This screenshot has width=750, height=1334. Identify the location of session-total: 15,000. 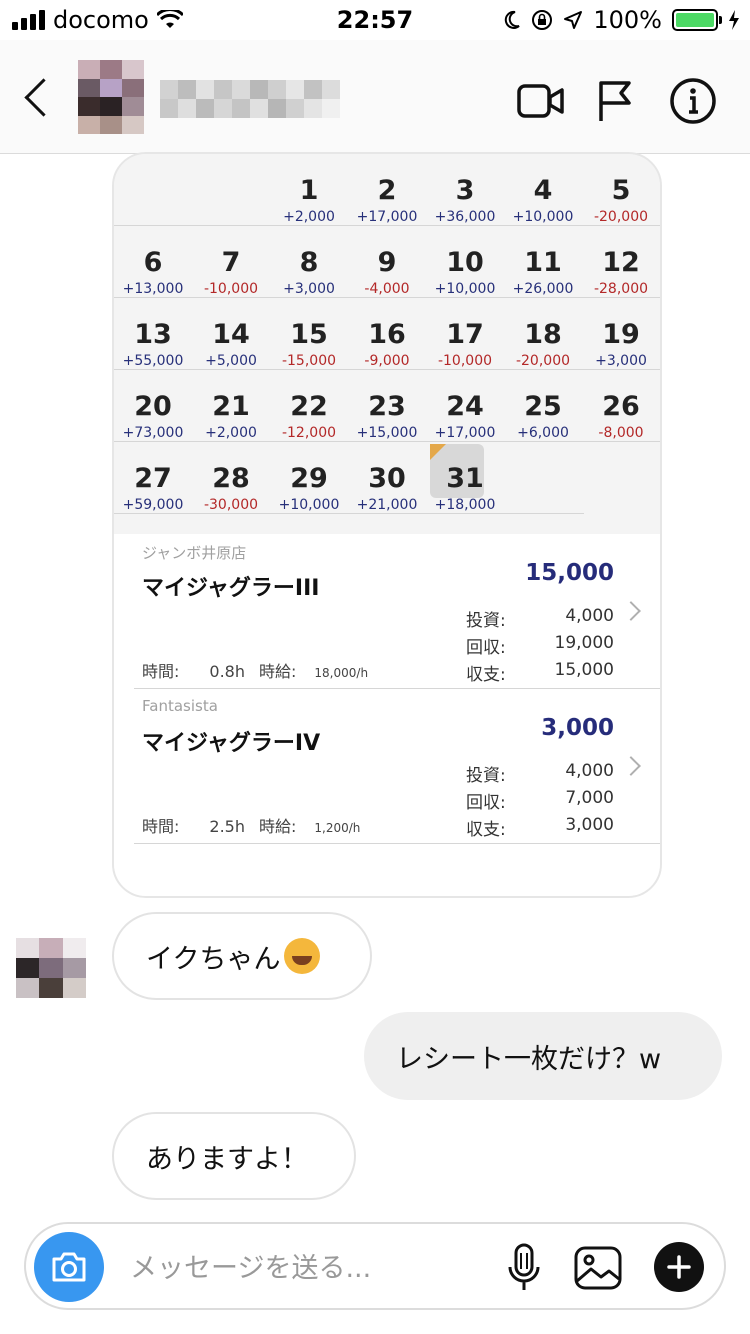
(569, 573).